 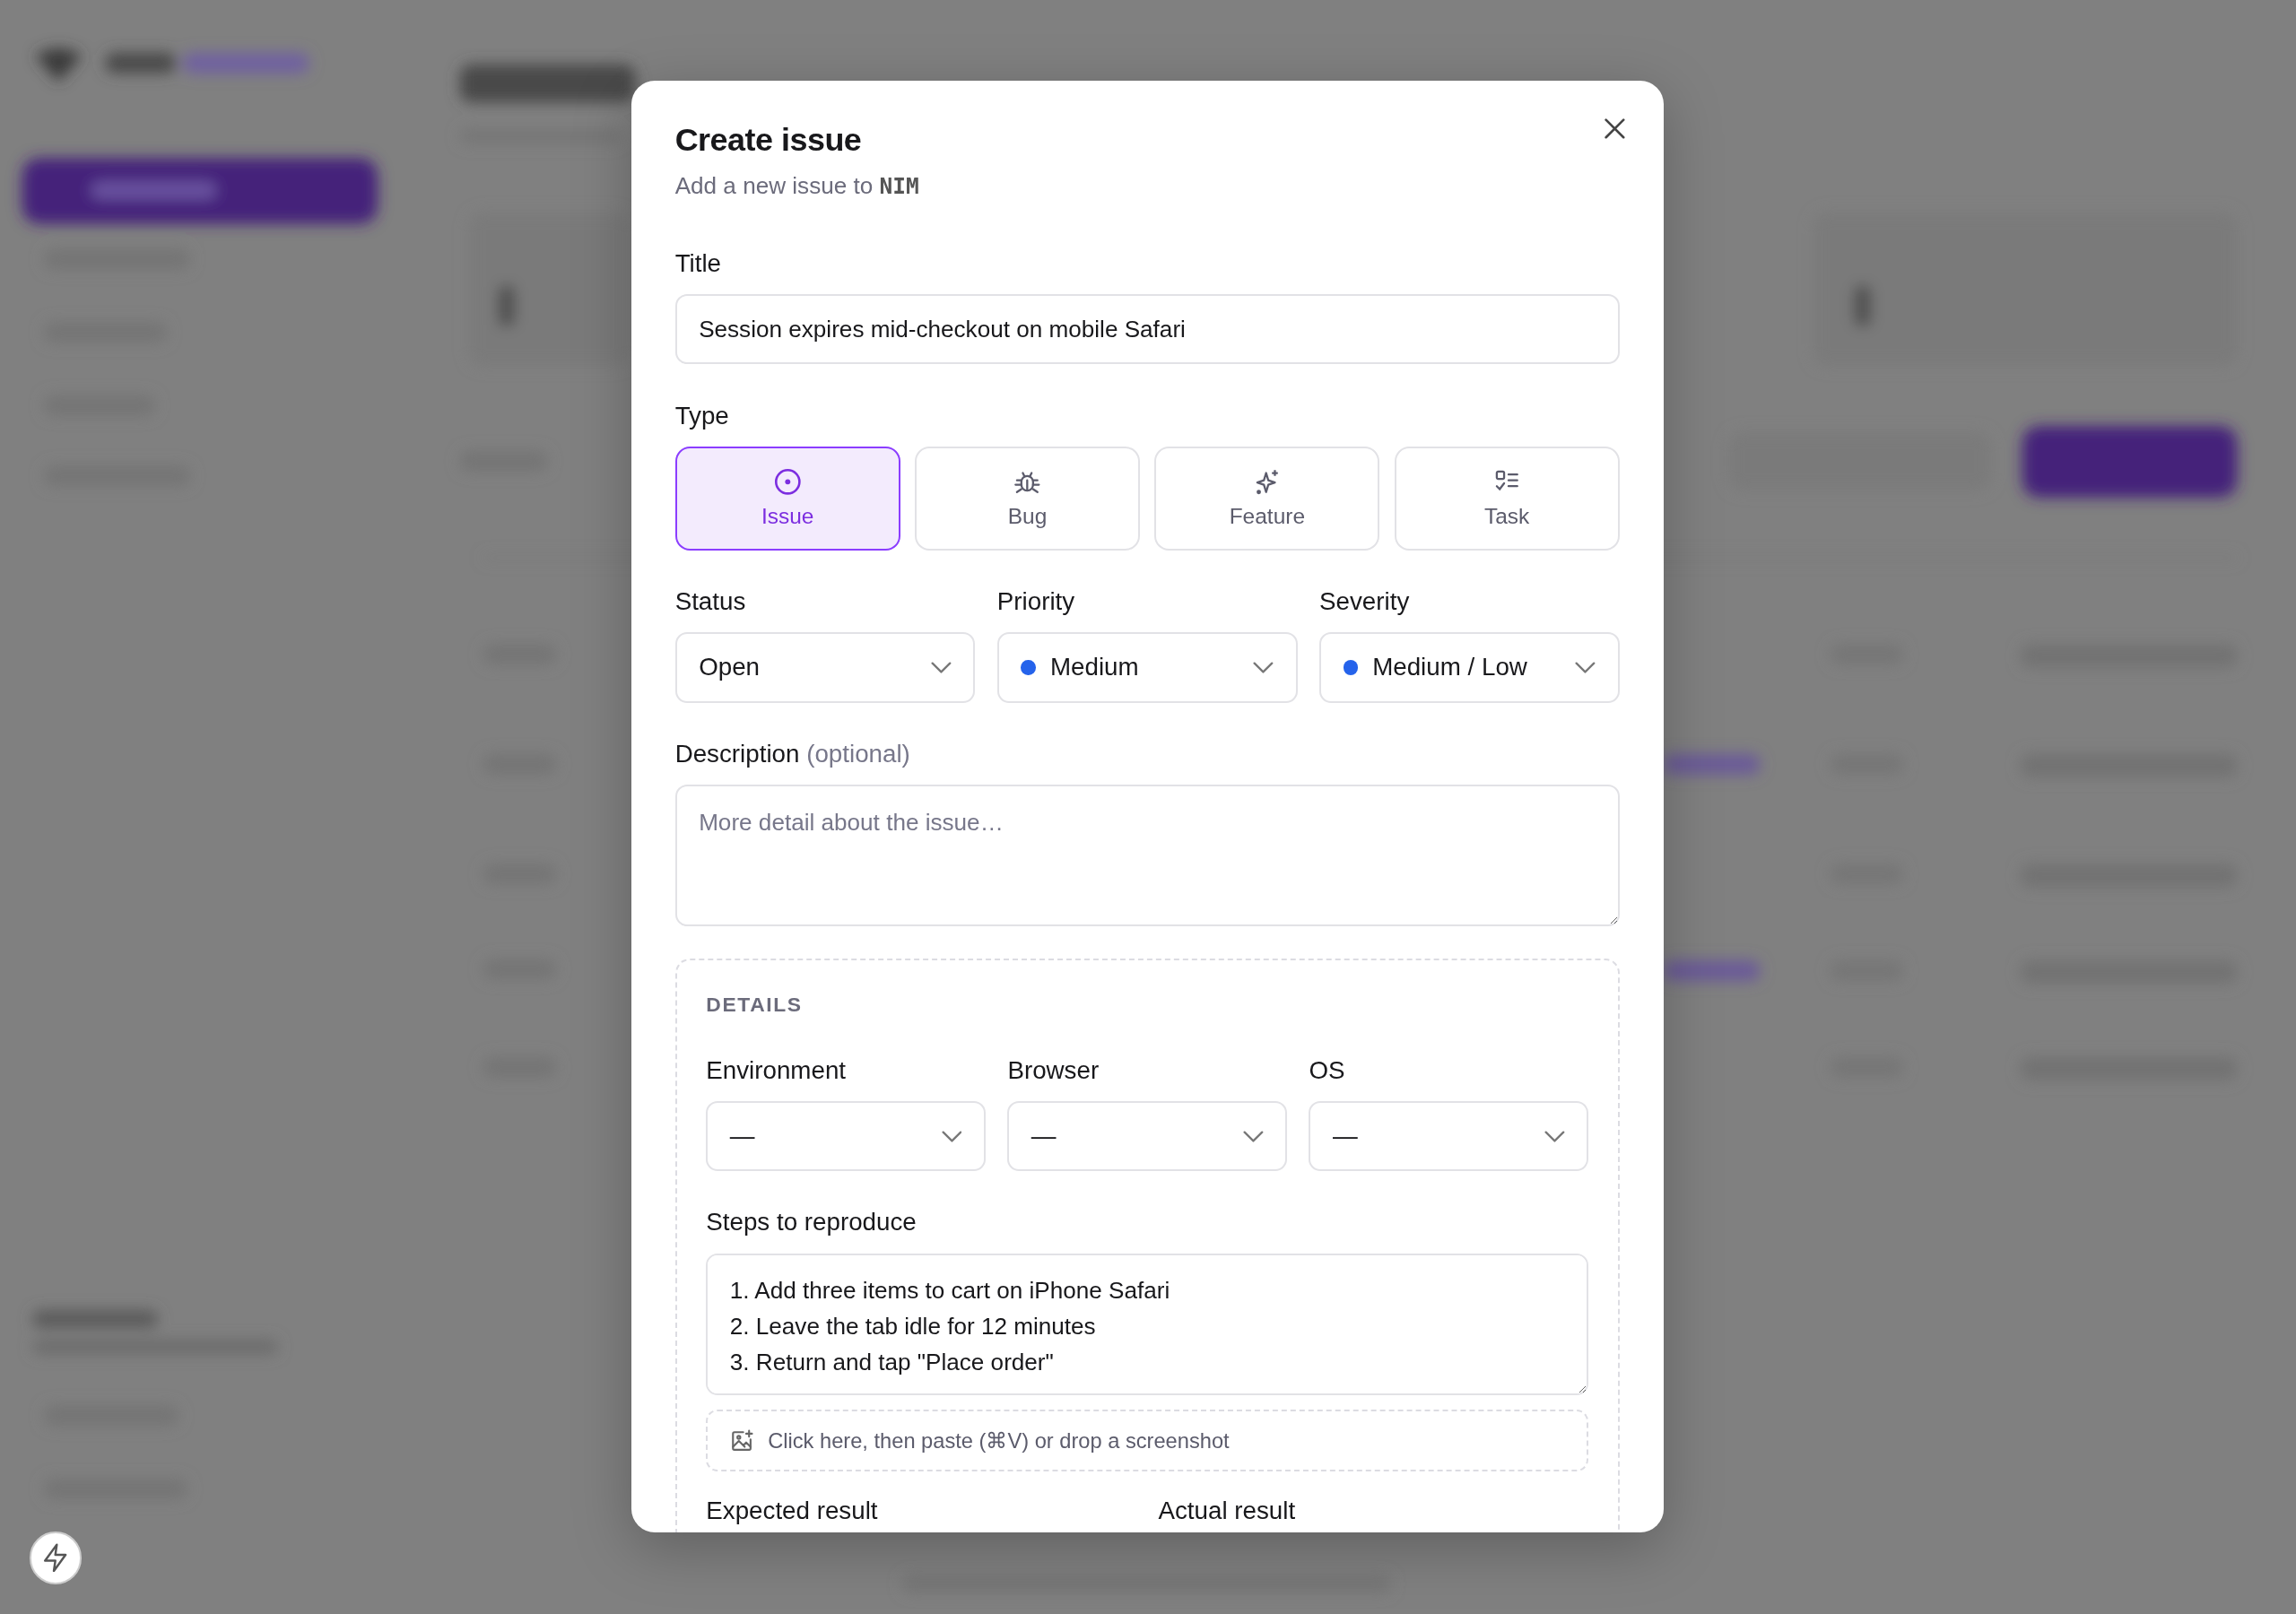 What do you see at coordinates (701, 415) in the screenshot?
I see `field-label: Type` at bounding box center [701, 415].